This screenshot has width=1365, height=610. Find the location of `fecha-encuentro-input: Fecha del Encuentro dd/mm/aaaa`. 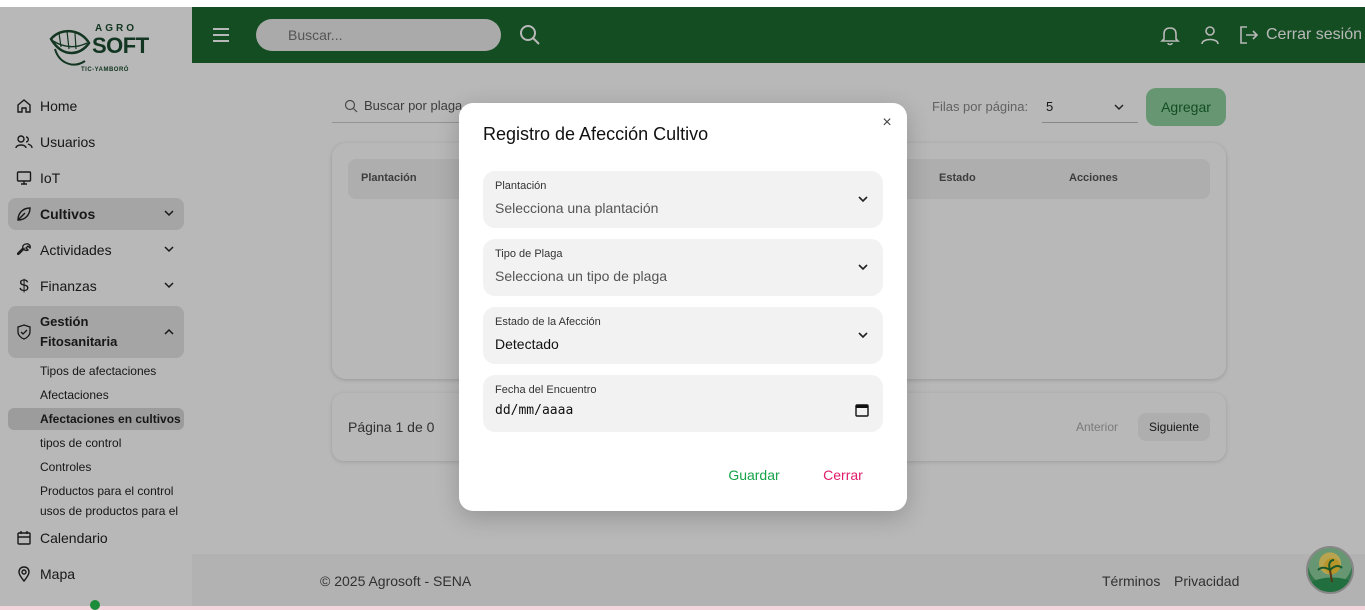

fecha-encuentro-input: Fecha del Encuentro dd/mm/aaaa is located at coordinates (683, 403).